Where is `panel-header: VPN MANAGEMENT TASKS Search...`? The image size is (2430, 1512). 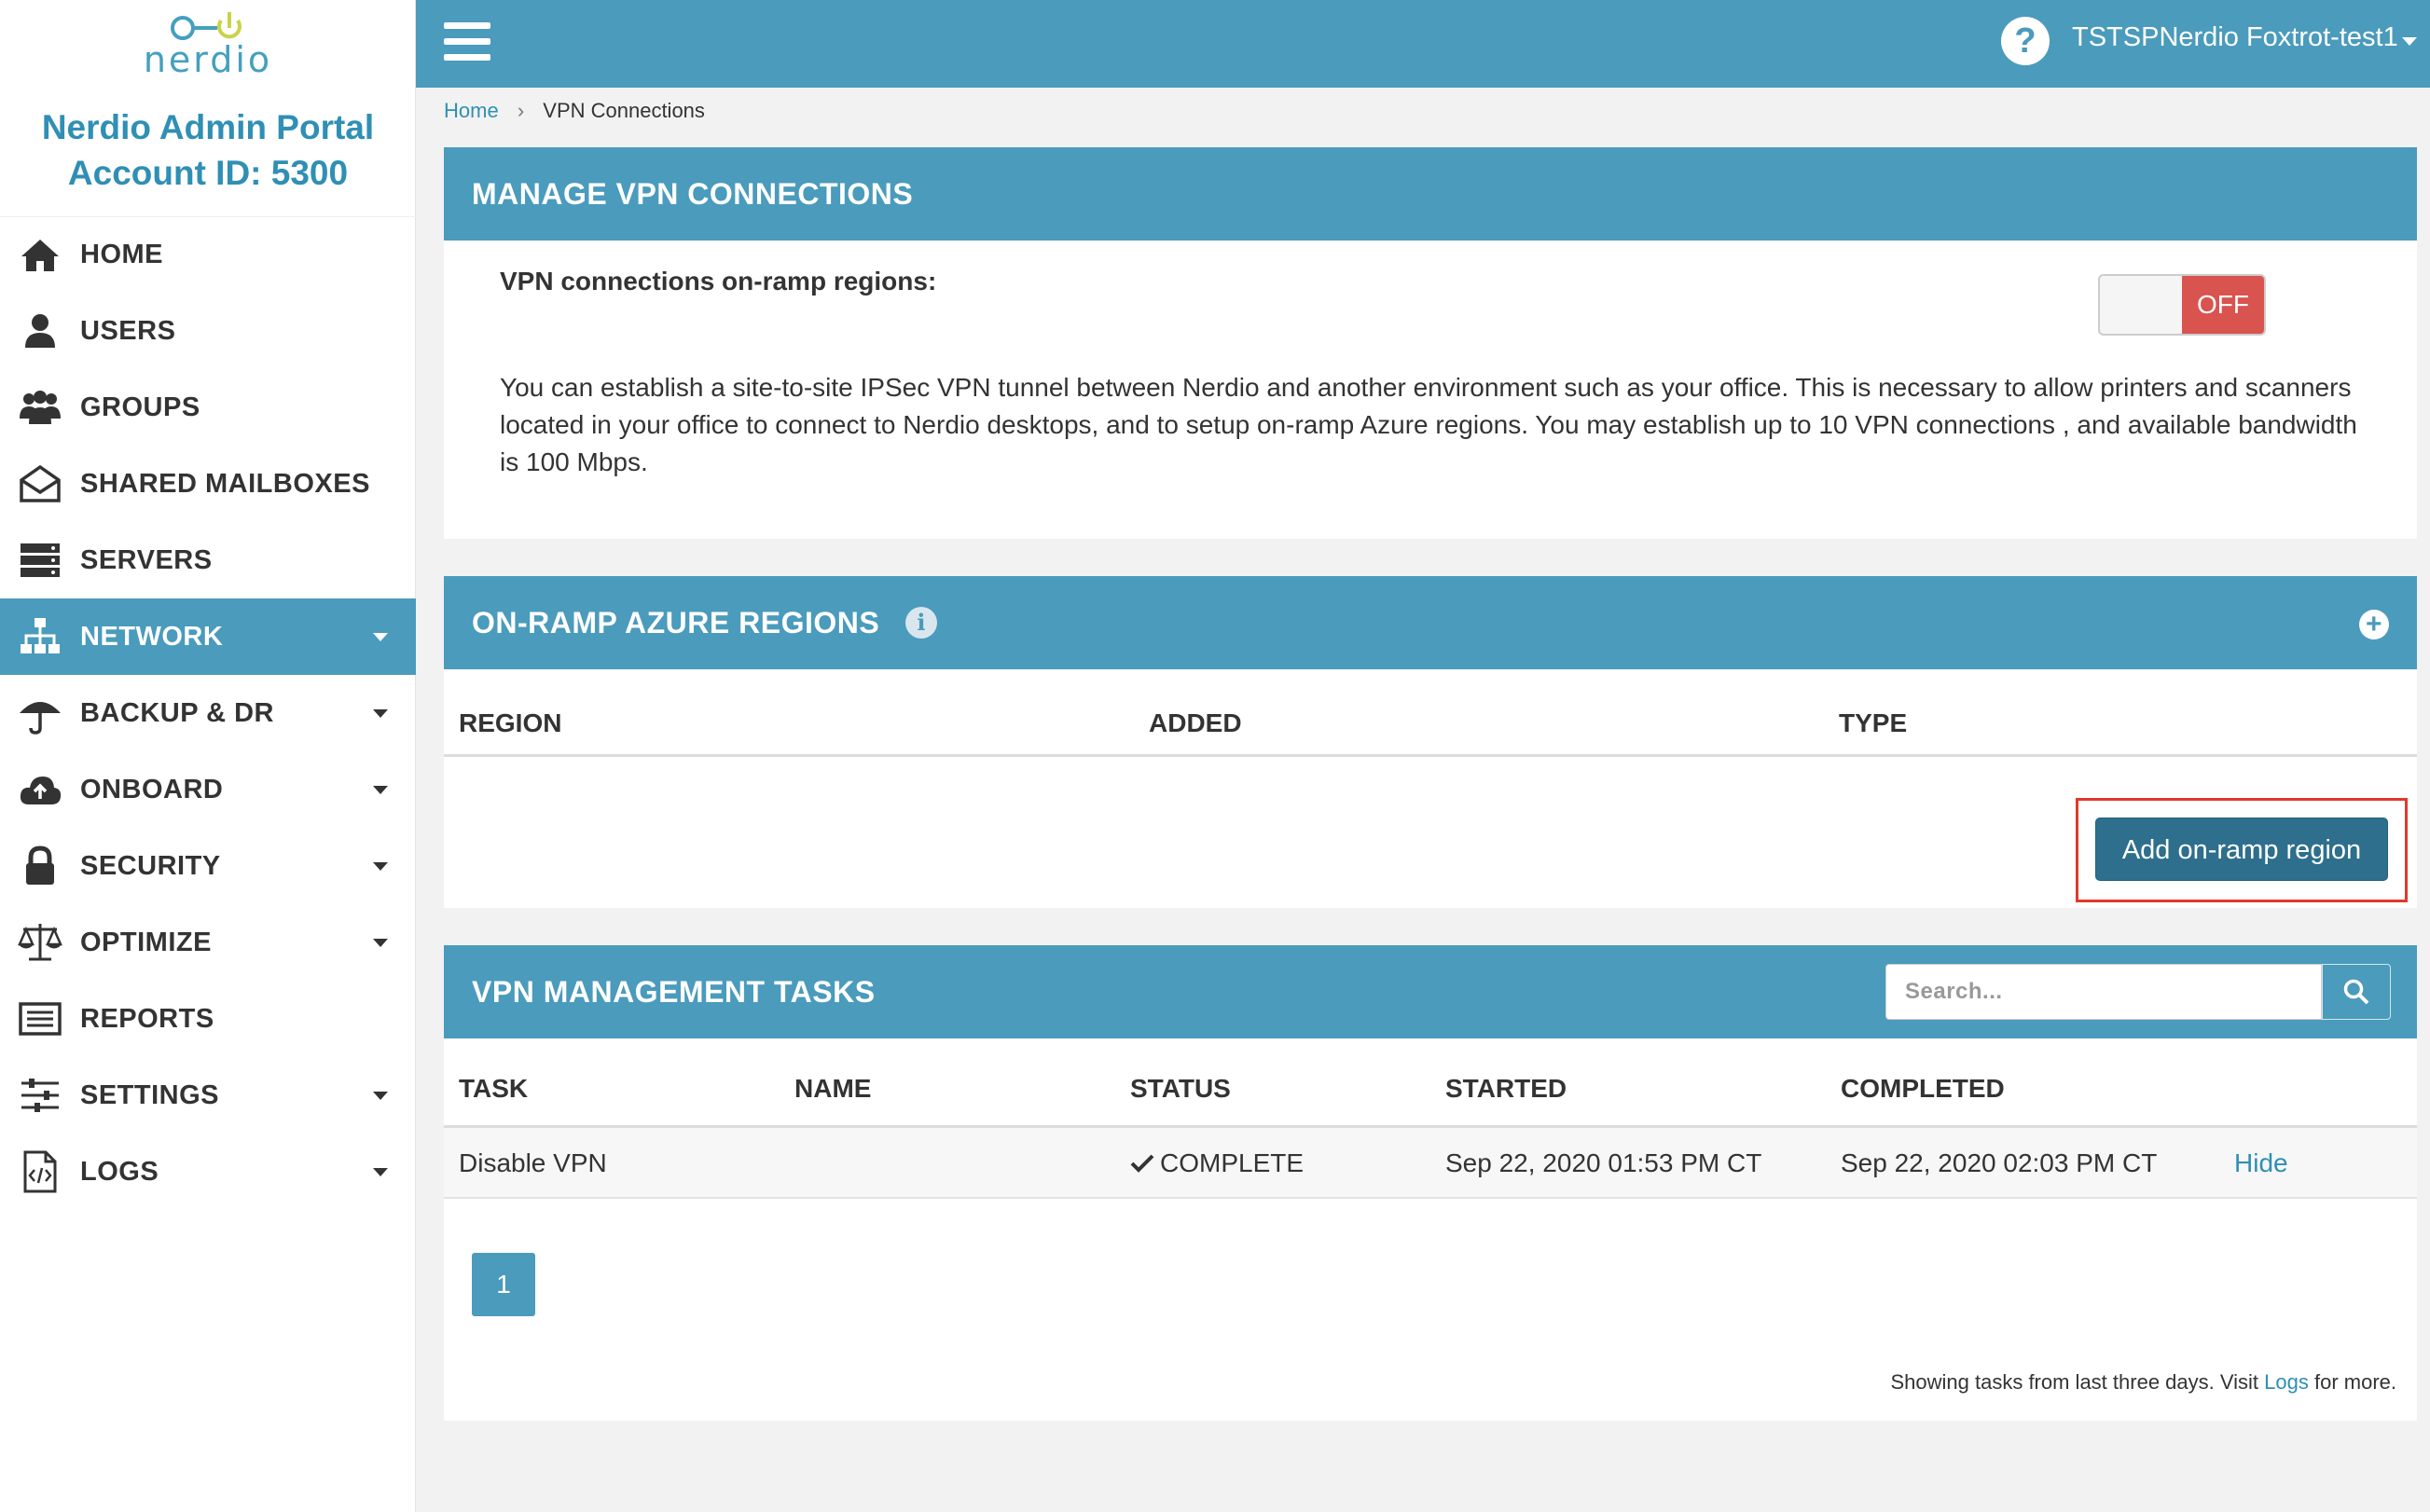 panel-header: VPN MANAGEMENT TASKS Search... is located at coordinates (1430, 992).